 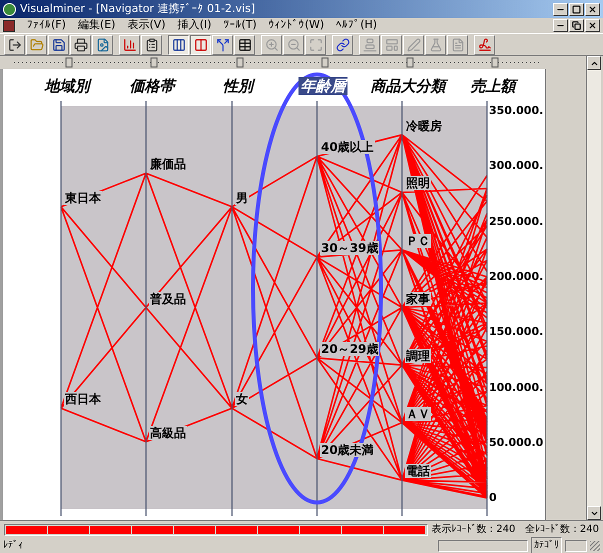 What do you see at coordinates (83, 399) in the screenshot?
I see `category-label: 西日本` at bounding box center [83, 399].